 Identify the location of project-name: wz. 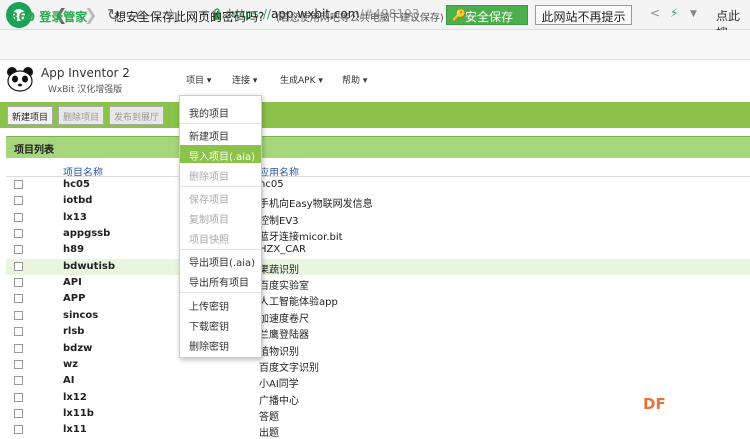
(70, 364).